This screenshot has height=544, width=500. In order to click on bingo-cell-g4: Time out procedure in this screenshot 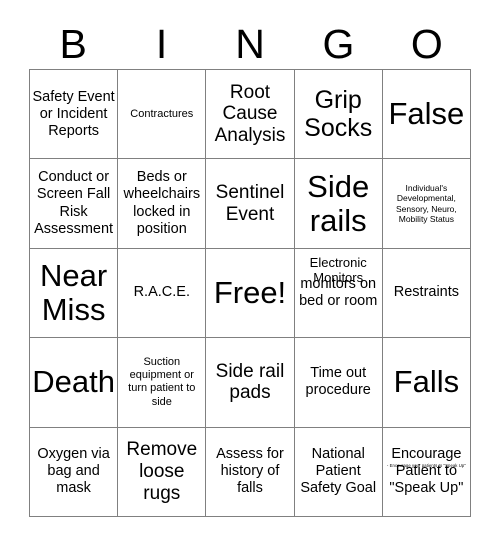, I will do `click(338, 383)`.